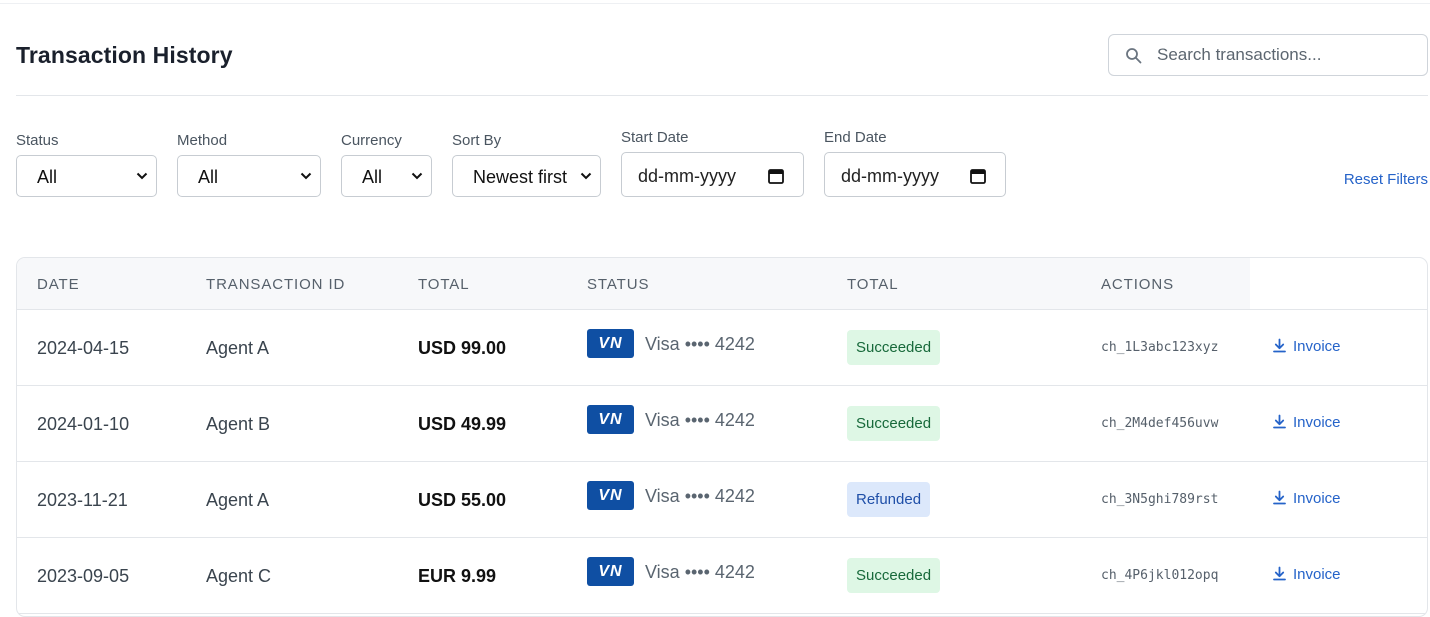 The image size is (1430, 617). What do you see at coordinates (276, 284) in the screenshot?
I see `column-header-transaction-id: TRANSACTION ID` at bounding box center [276, 284].